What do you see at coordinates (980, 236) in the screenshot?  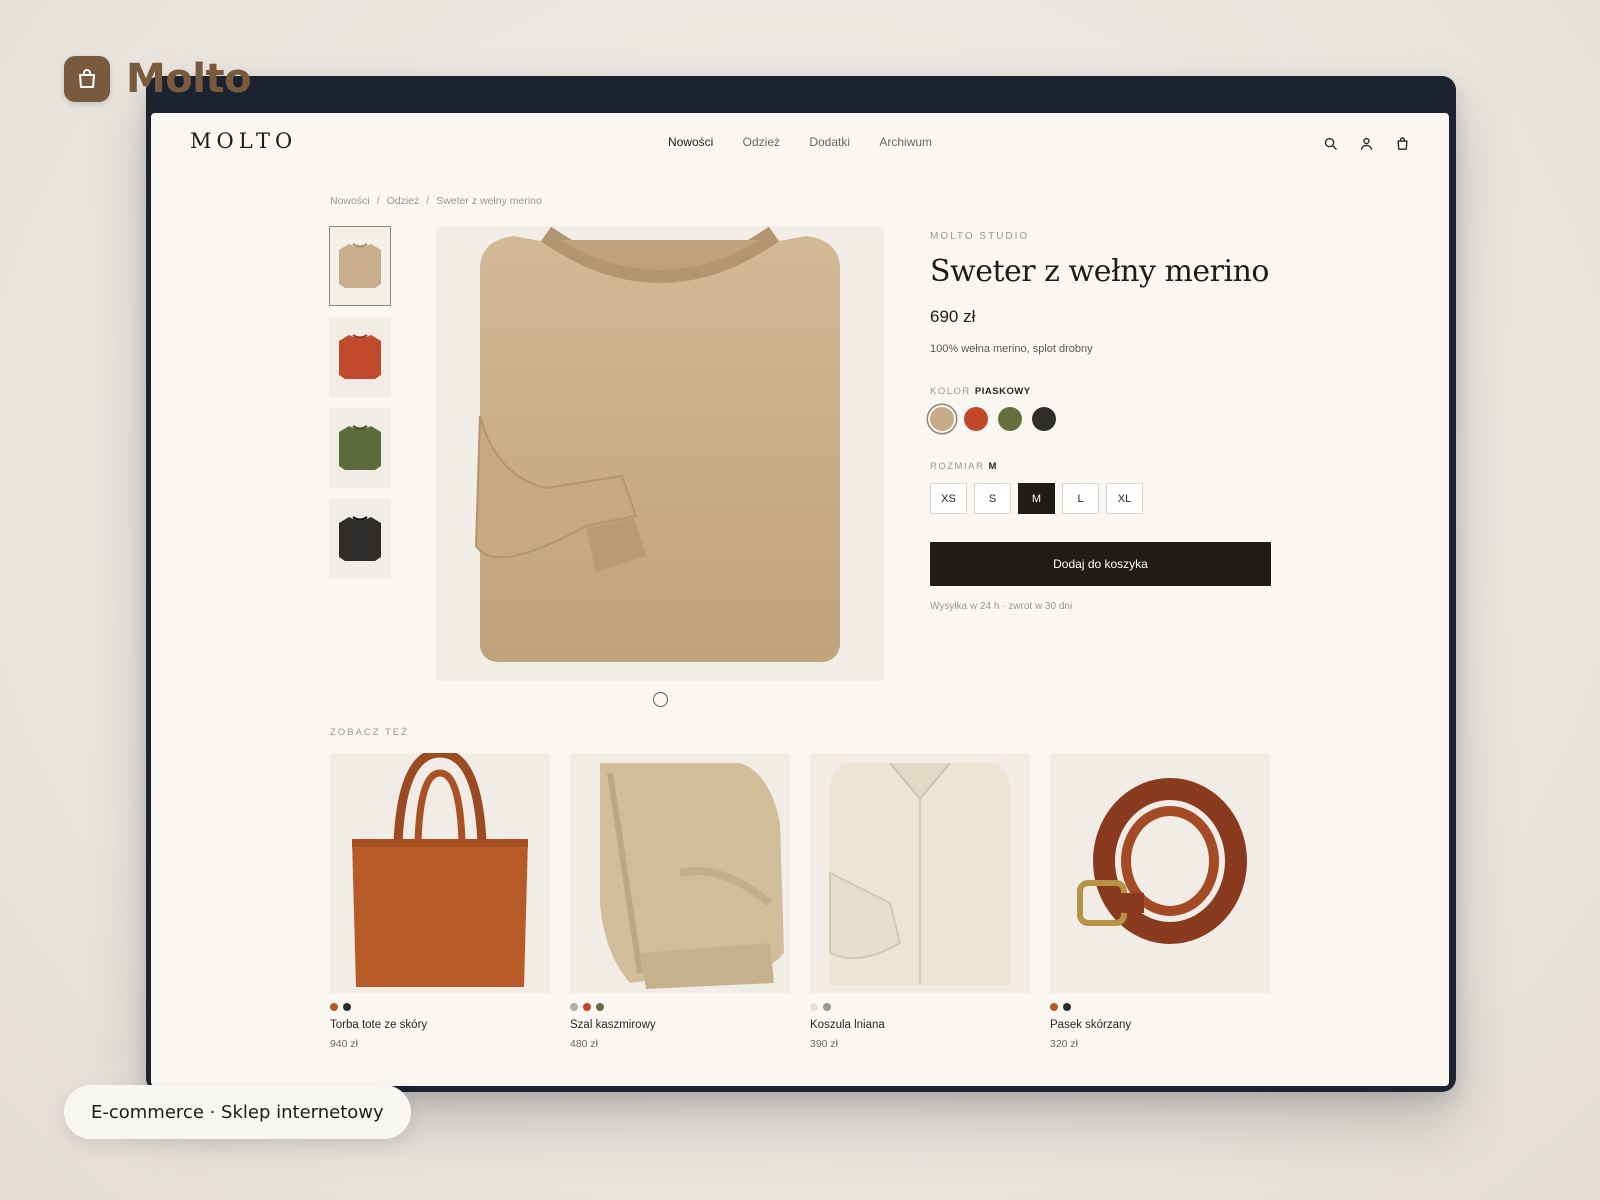 I see `product-brand: MOLTO STUDIO` at bounding box center [980, 236].